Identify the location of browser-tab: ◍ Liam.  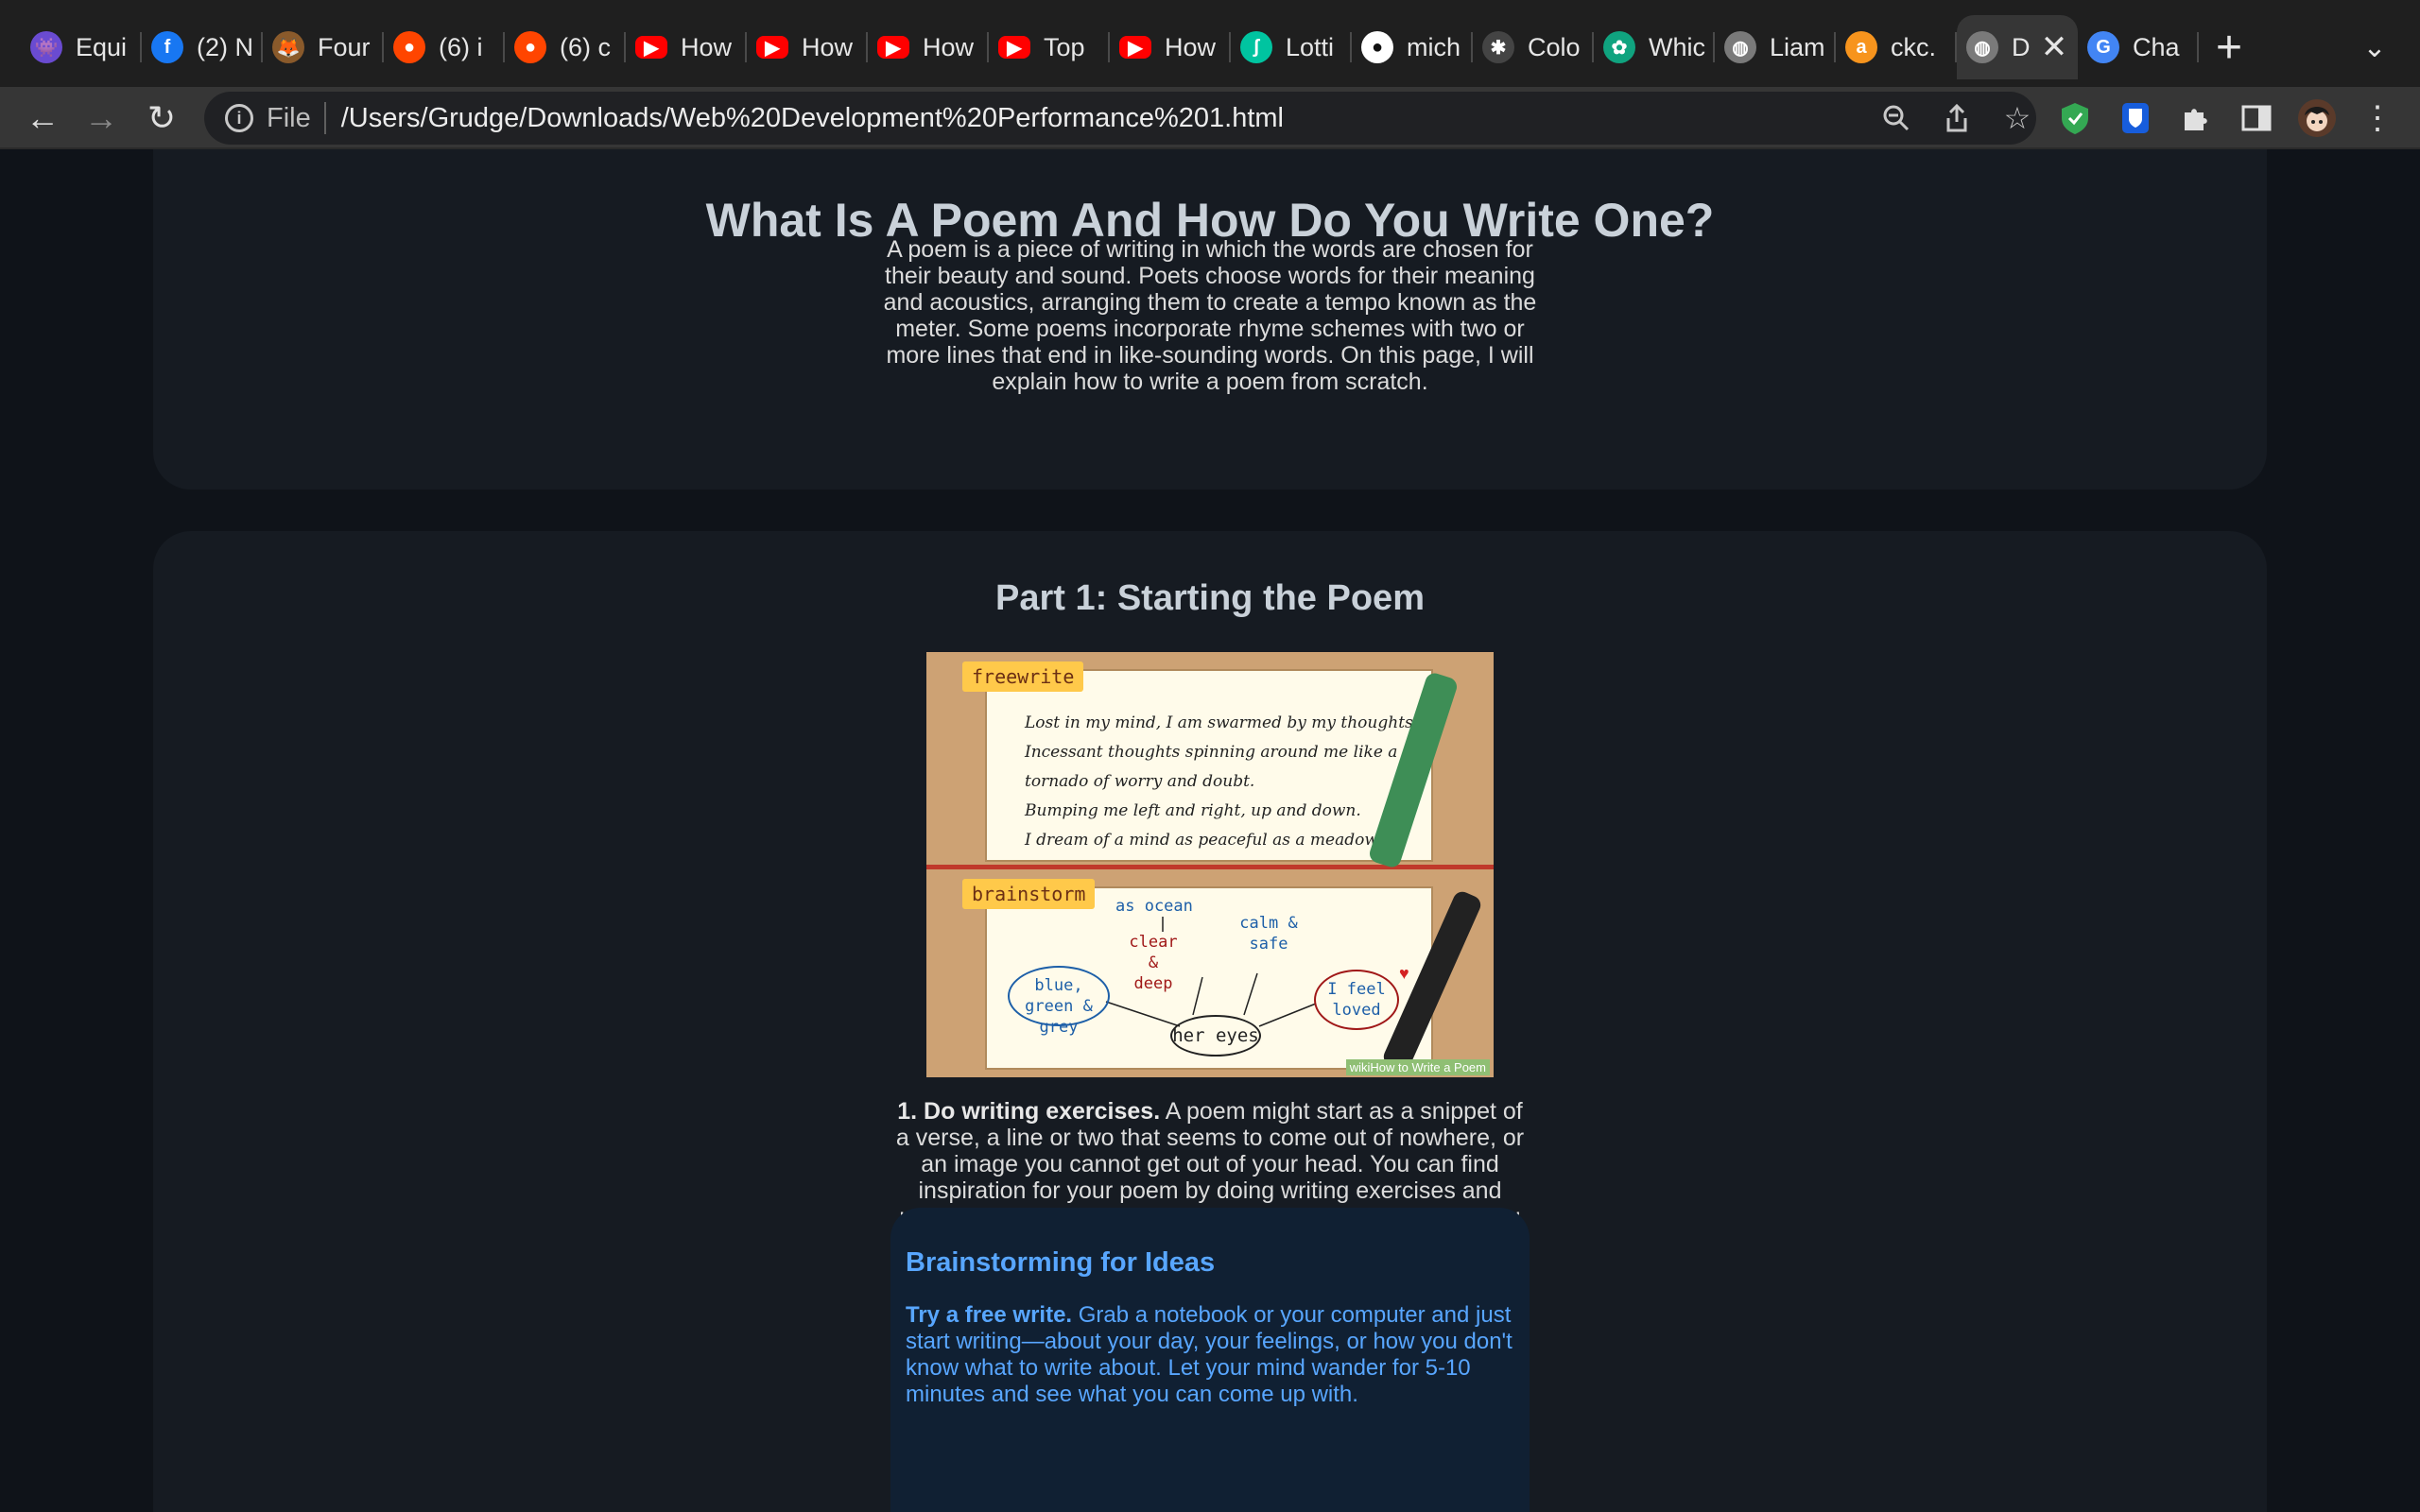
(1775, 47).